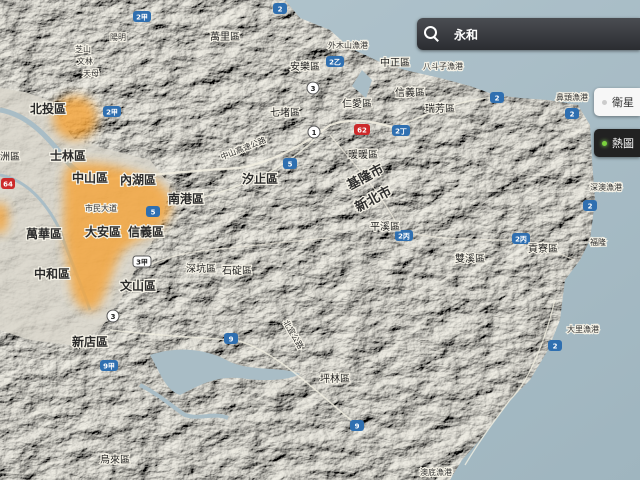  Describe the element at coordinates (623, 102) in the screenshot. I see `satellite-label: 衛星` at that location.